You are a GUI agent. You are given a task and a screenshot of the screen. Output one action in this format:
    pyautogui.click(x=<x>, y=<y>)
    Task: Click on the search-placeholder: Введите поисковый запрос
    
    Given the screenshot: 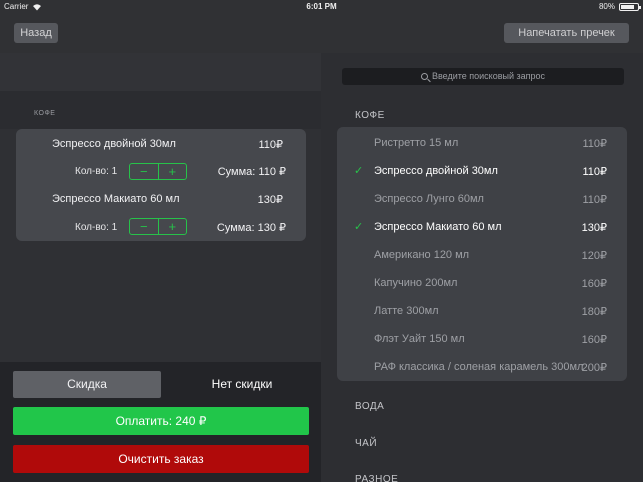 What is the action you would take?
    pyautogui.click(x=488, y=76)
    